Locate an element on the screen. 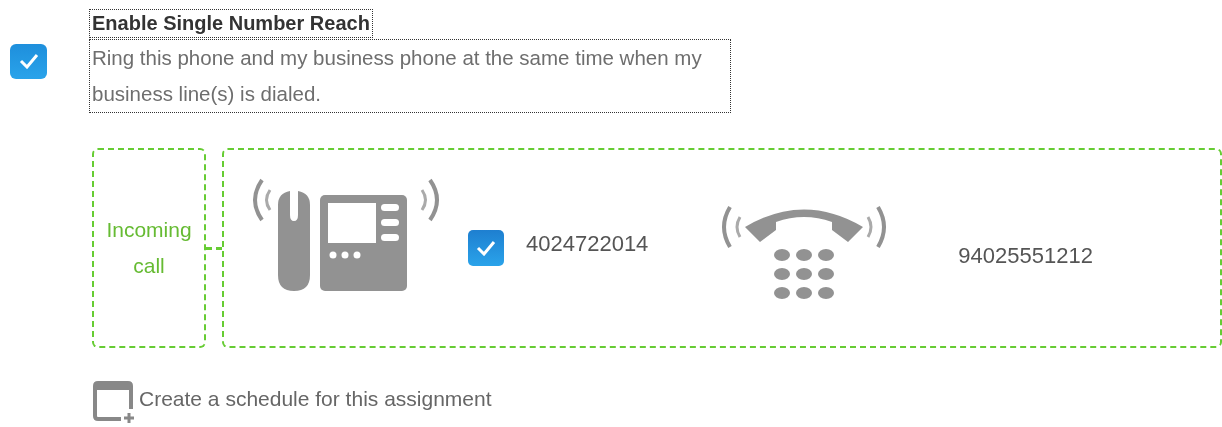 The image size is (1222, 427). option-title: Enable Single Number Reach is located at coordinates (231, 23).